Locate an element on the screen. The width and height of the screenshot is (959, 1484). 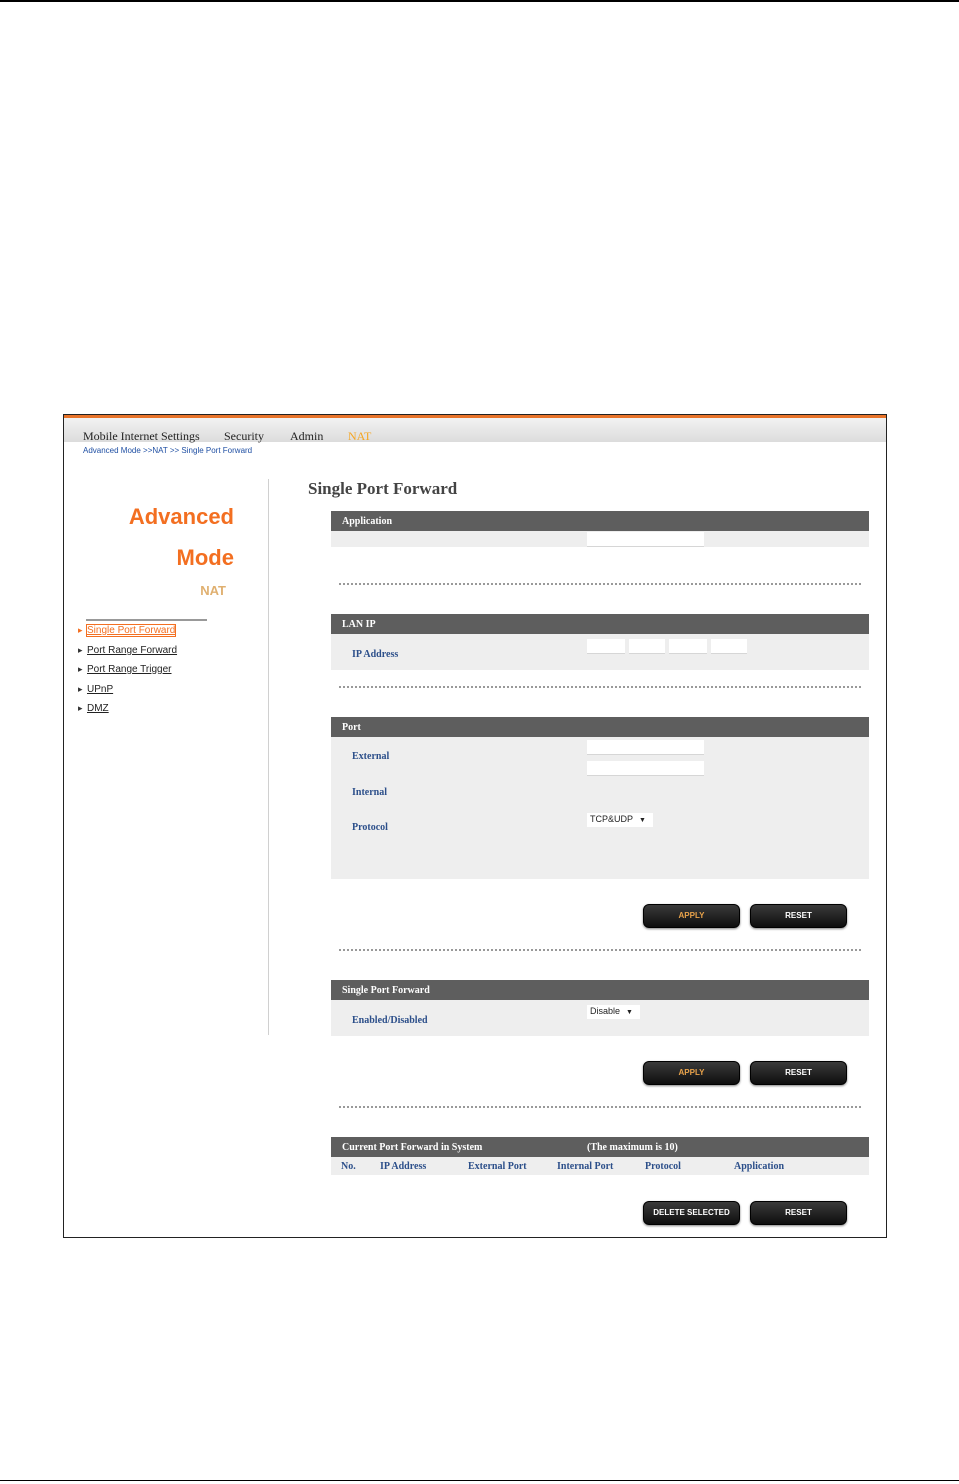
ip-address-label: IP Address is located at coordinates (375, 654).